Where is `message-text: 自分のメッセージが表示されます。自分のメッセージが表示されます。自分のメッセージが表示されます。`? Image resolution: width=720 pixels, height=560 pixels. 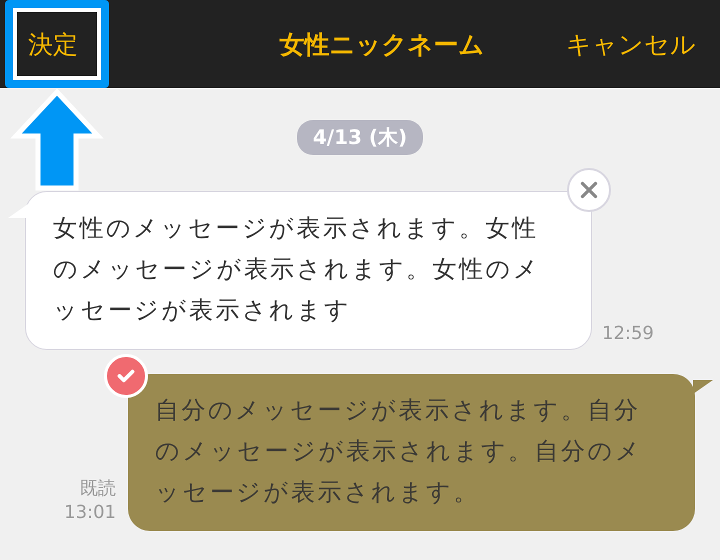 message-text: 自分のメッセージが表示されます。自分のメッセージが表示されます。自分のメッセージが表示されます。 is located at coordinates (399, 451).